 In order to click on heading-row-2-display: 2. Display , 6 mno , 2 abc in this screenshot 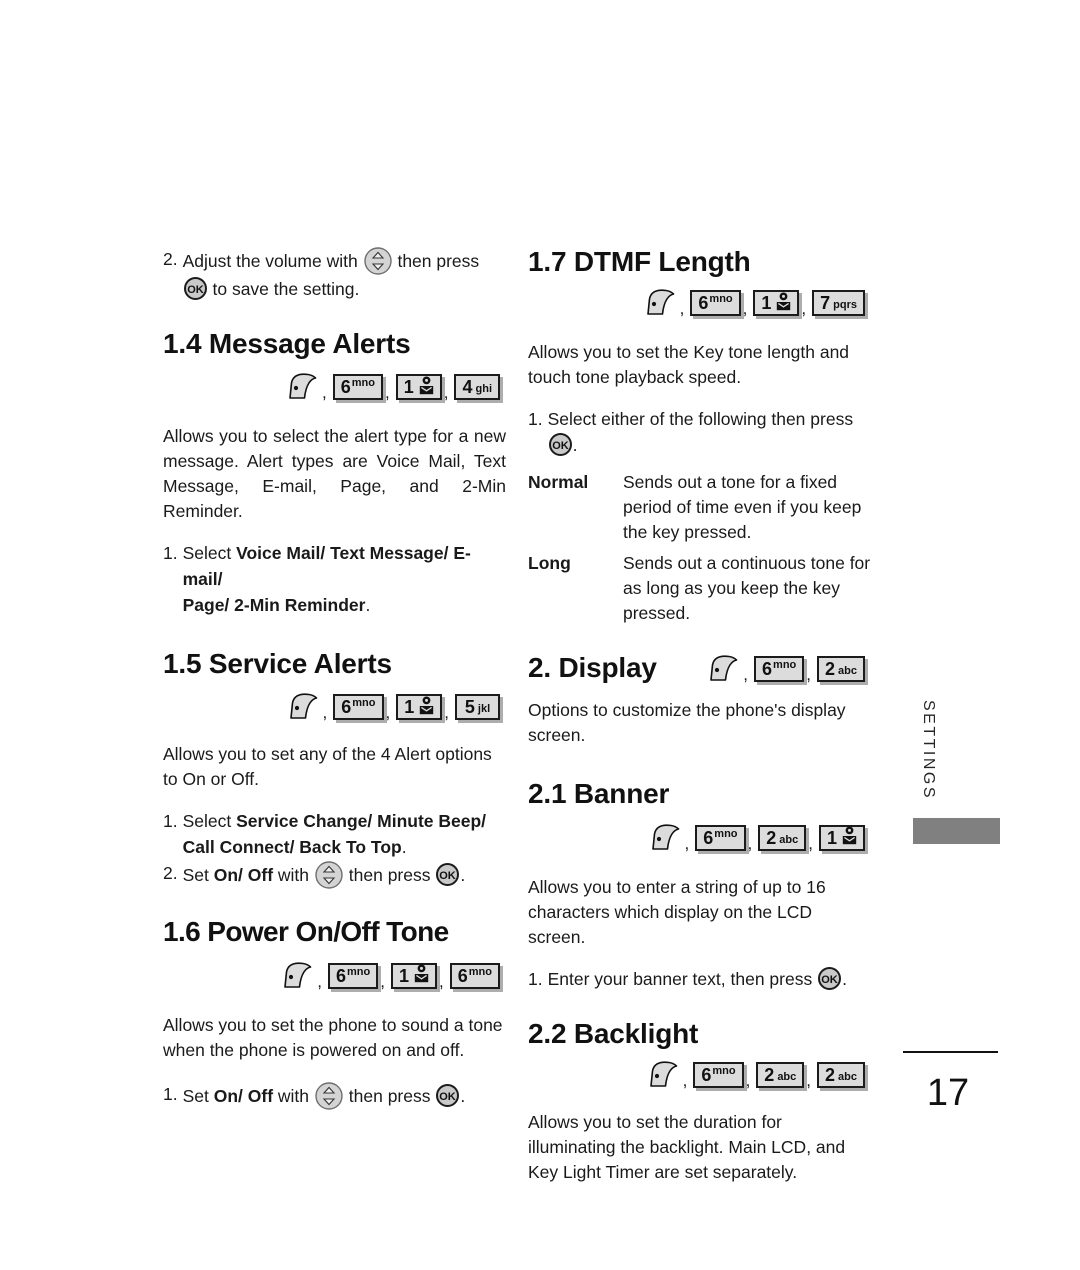, I will do `click(699, 668)`.